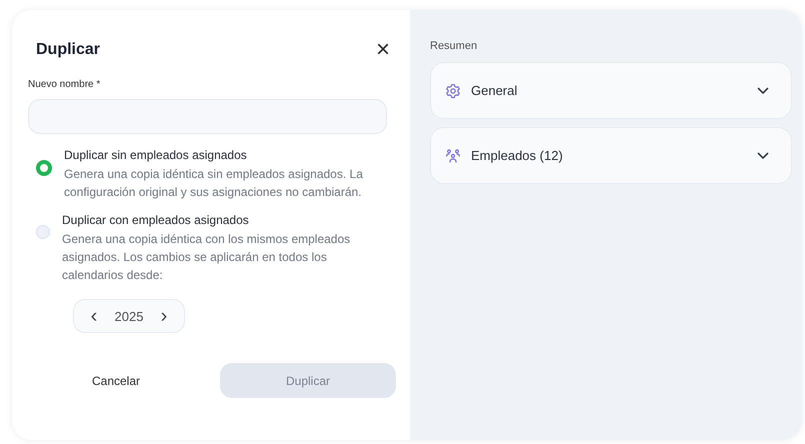 The height and width of the screenshot is (444, 805). I want to click on close-button: ×, so click(383, 50).